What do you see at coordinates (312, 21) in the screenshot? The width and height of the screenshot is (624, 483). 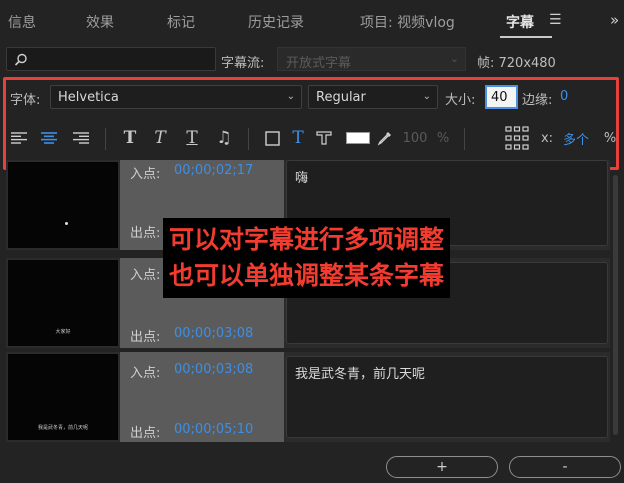 I see `panel-tab-bar: 信息 效果 标记 历史记录 项目: 视频vlog 字幕 ☰ »` at bounding box center [312, 21].